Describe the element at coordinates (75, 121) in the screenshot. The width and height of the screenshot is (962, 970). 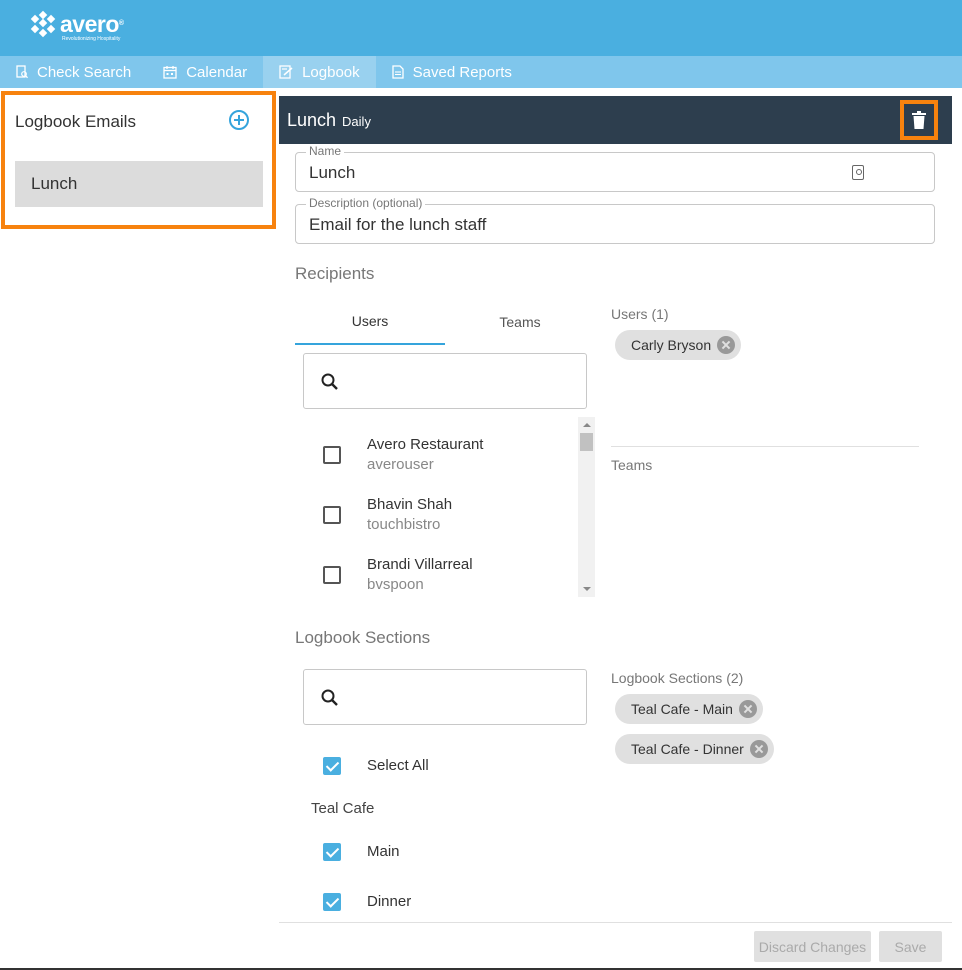
I see `sidebar-title: Logbook Emails` at that location.